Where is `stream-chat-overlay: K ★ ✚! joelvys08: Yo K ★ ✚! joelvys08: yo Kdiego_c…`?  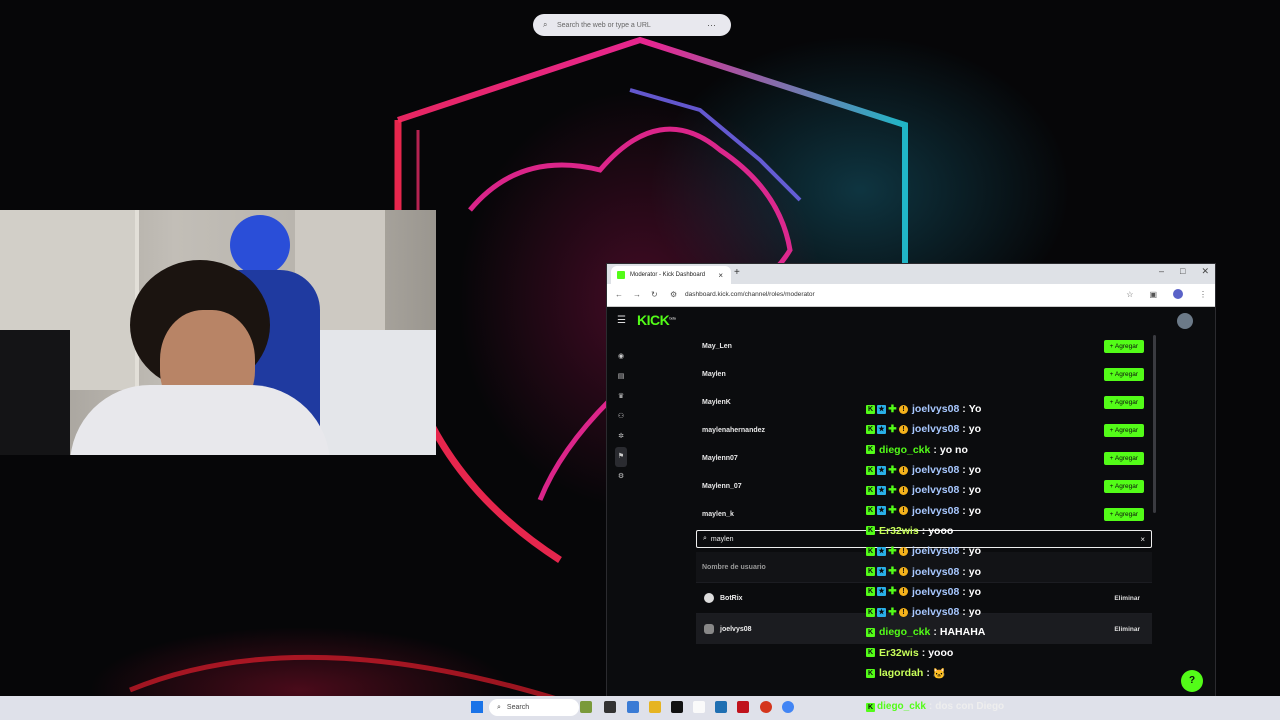
stream-chat-overlay: K ★ ✚! joelvys08: Yo K ★ ✚! joelvys08: yo Kdiego_c… is located at coordinates (986, 549).